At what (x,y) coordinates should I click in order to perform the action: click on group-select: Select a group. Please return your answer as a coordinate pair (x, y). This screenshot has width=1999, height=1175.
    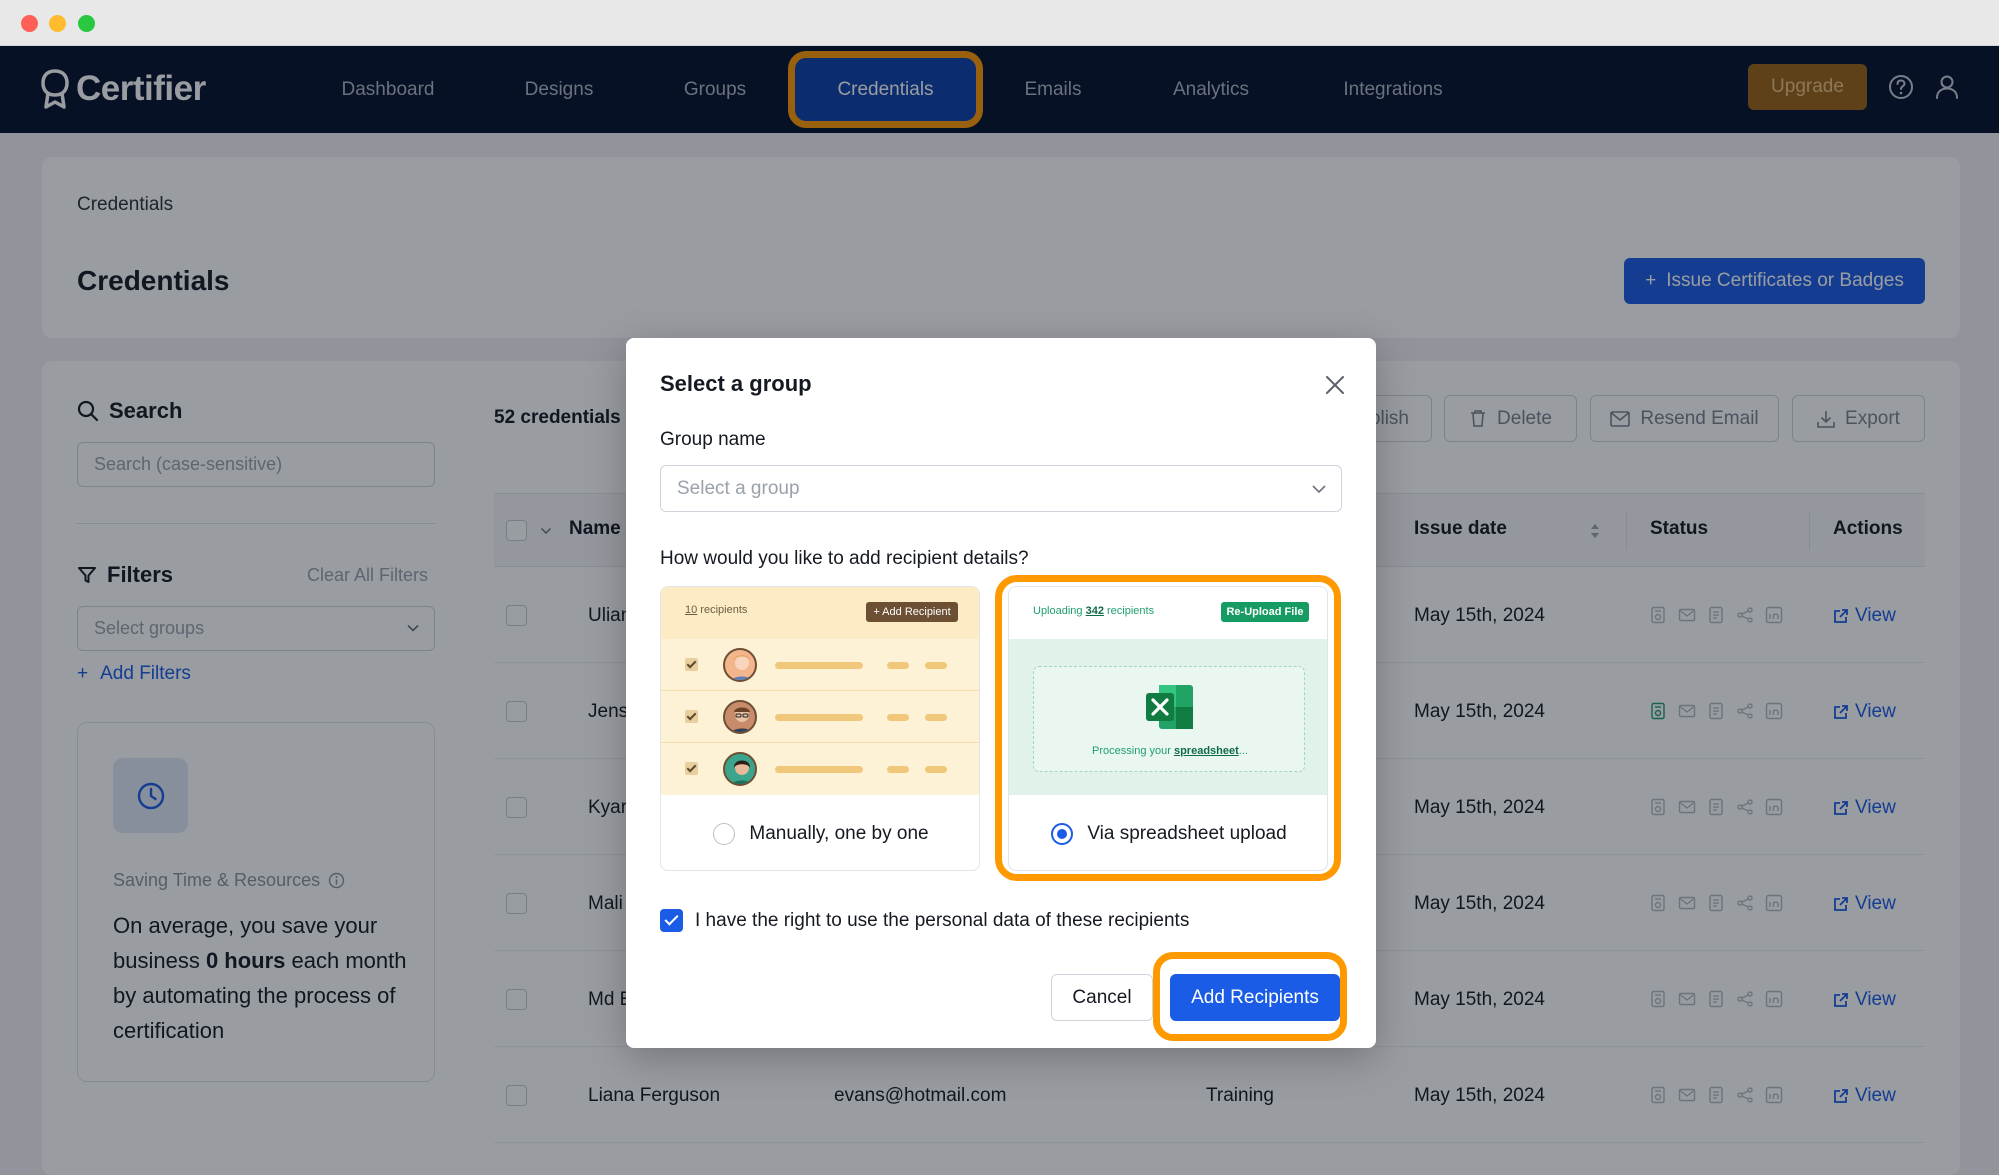
    Looking at the image, I should click on (1001, 488).